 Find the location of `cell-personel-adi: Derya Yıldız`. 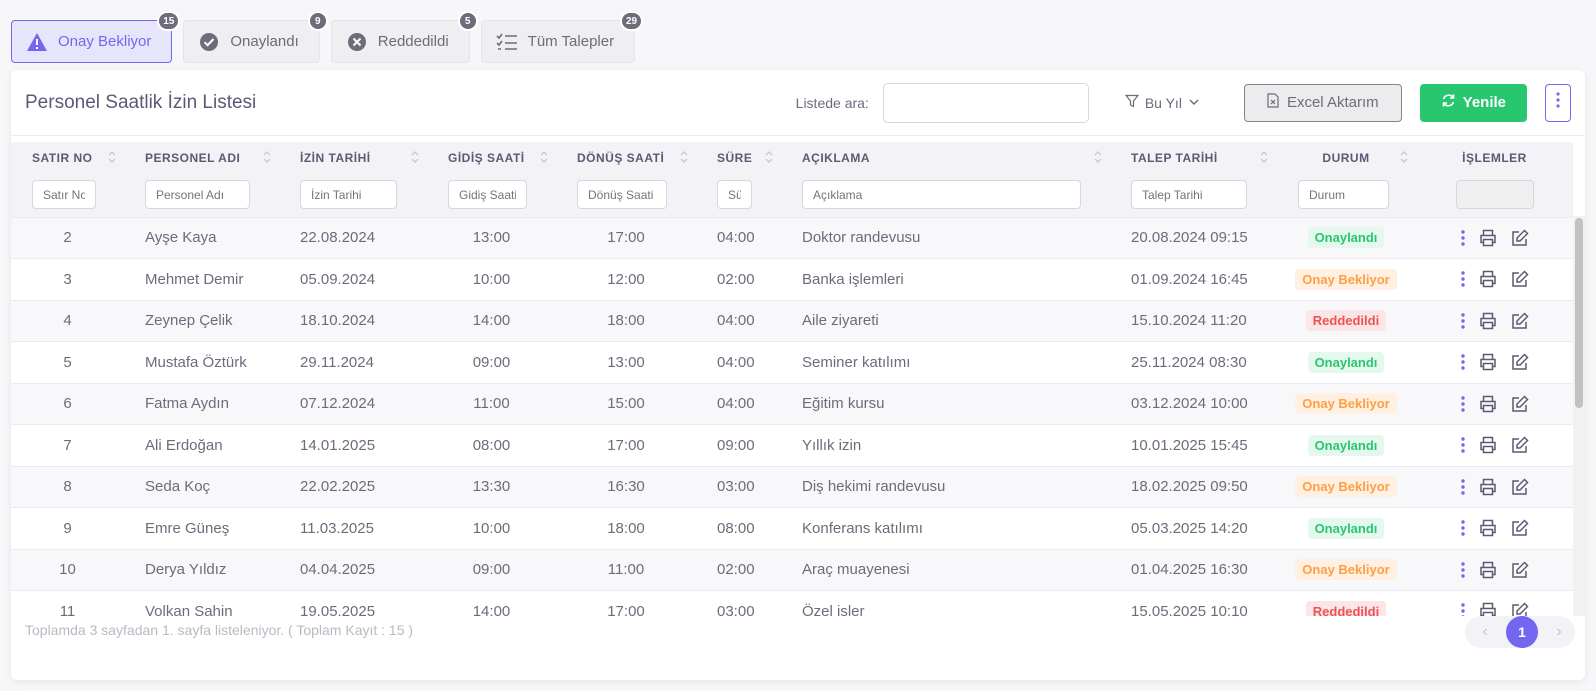

cell-personel-adi: Derya Yıldız is located at coordinates (201, 570).